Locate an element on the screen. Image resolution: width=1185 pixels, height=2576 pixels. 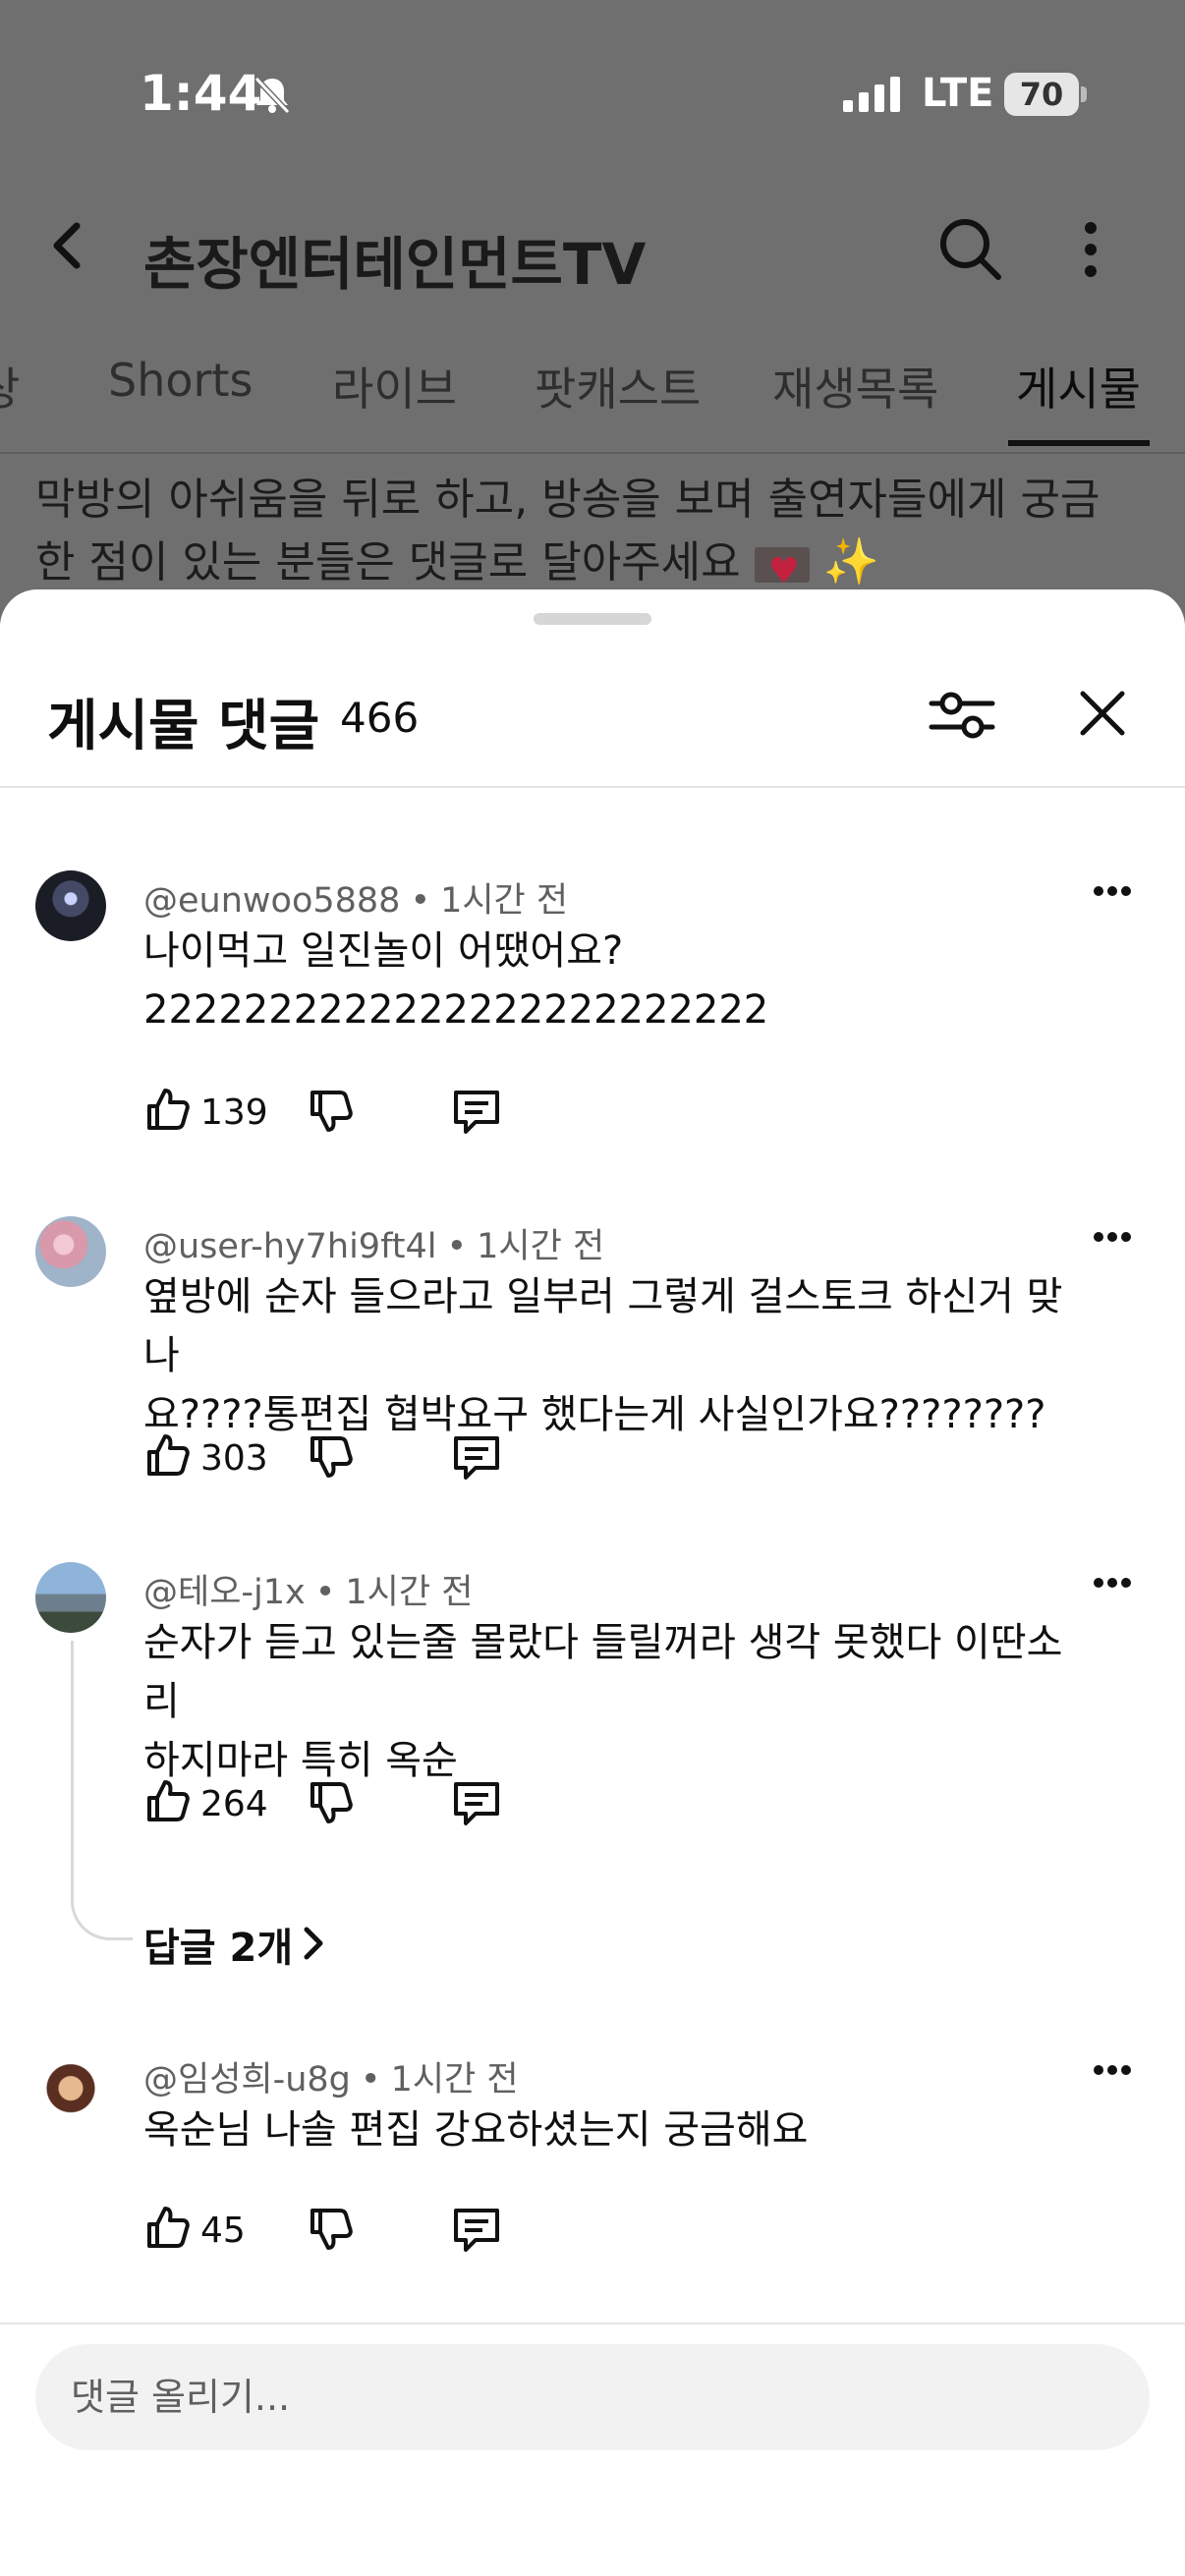
comment-actions: 45 is located at coordinates (438, 2232).